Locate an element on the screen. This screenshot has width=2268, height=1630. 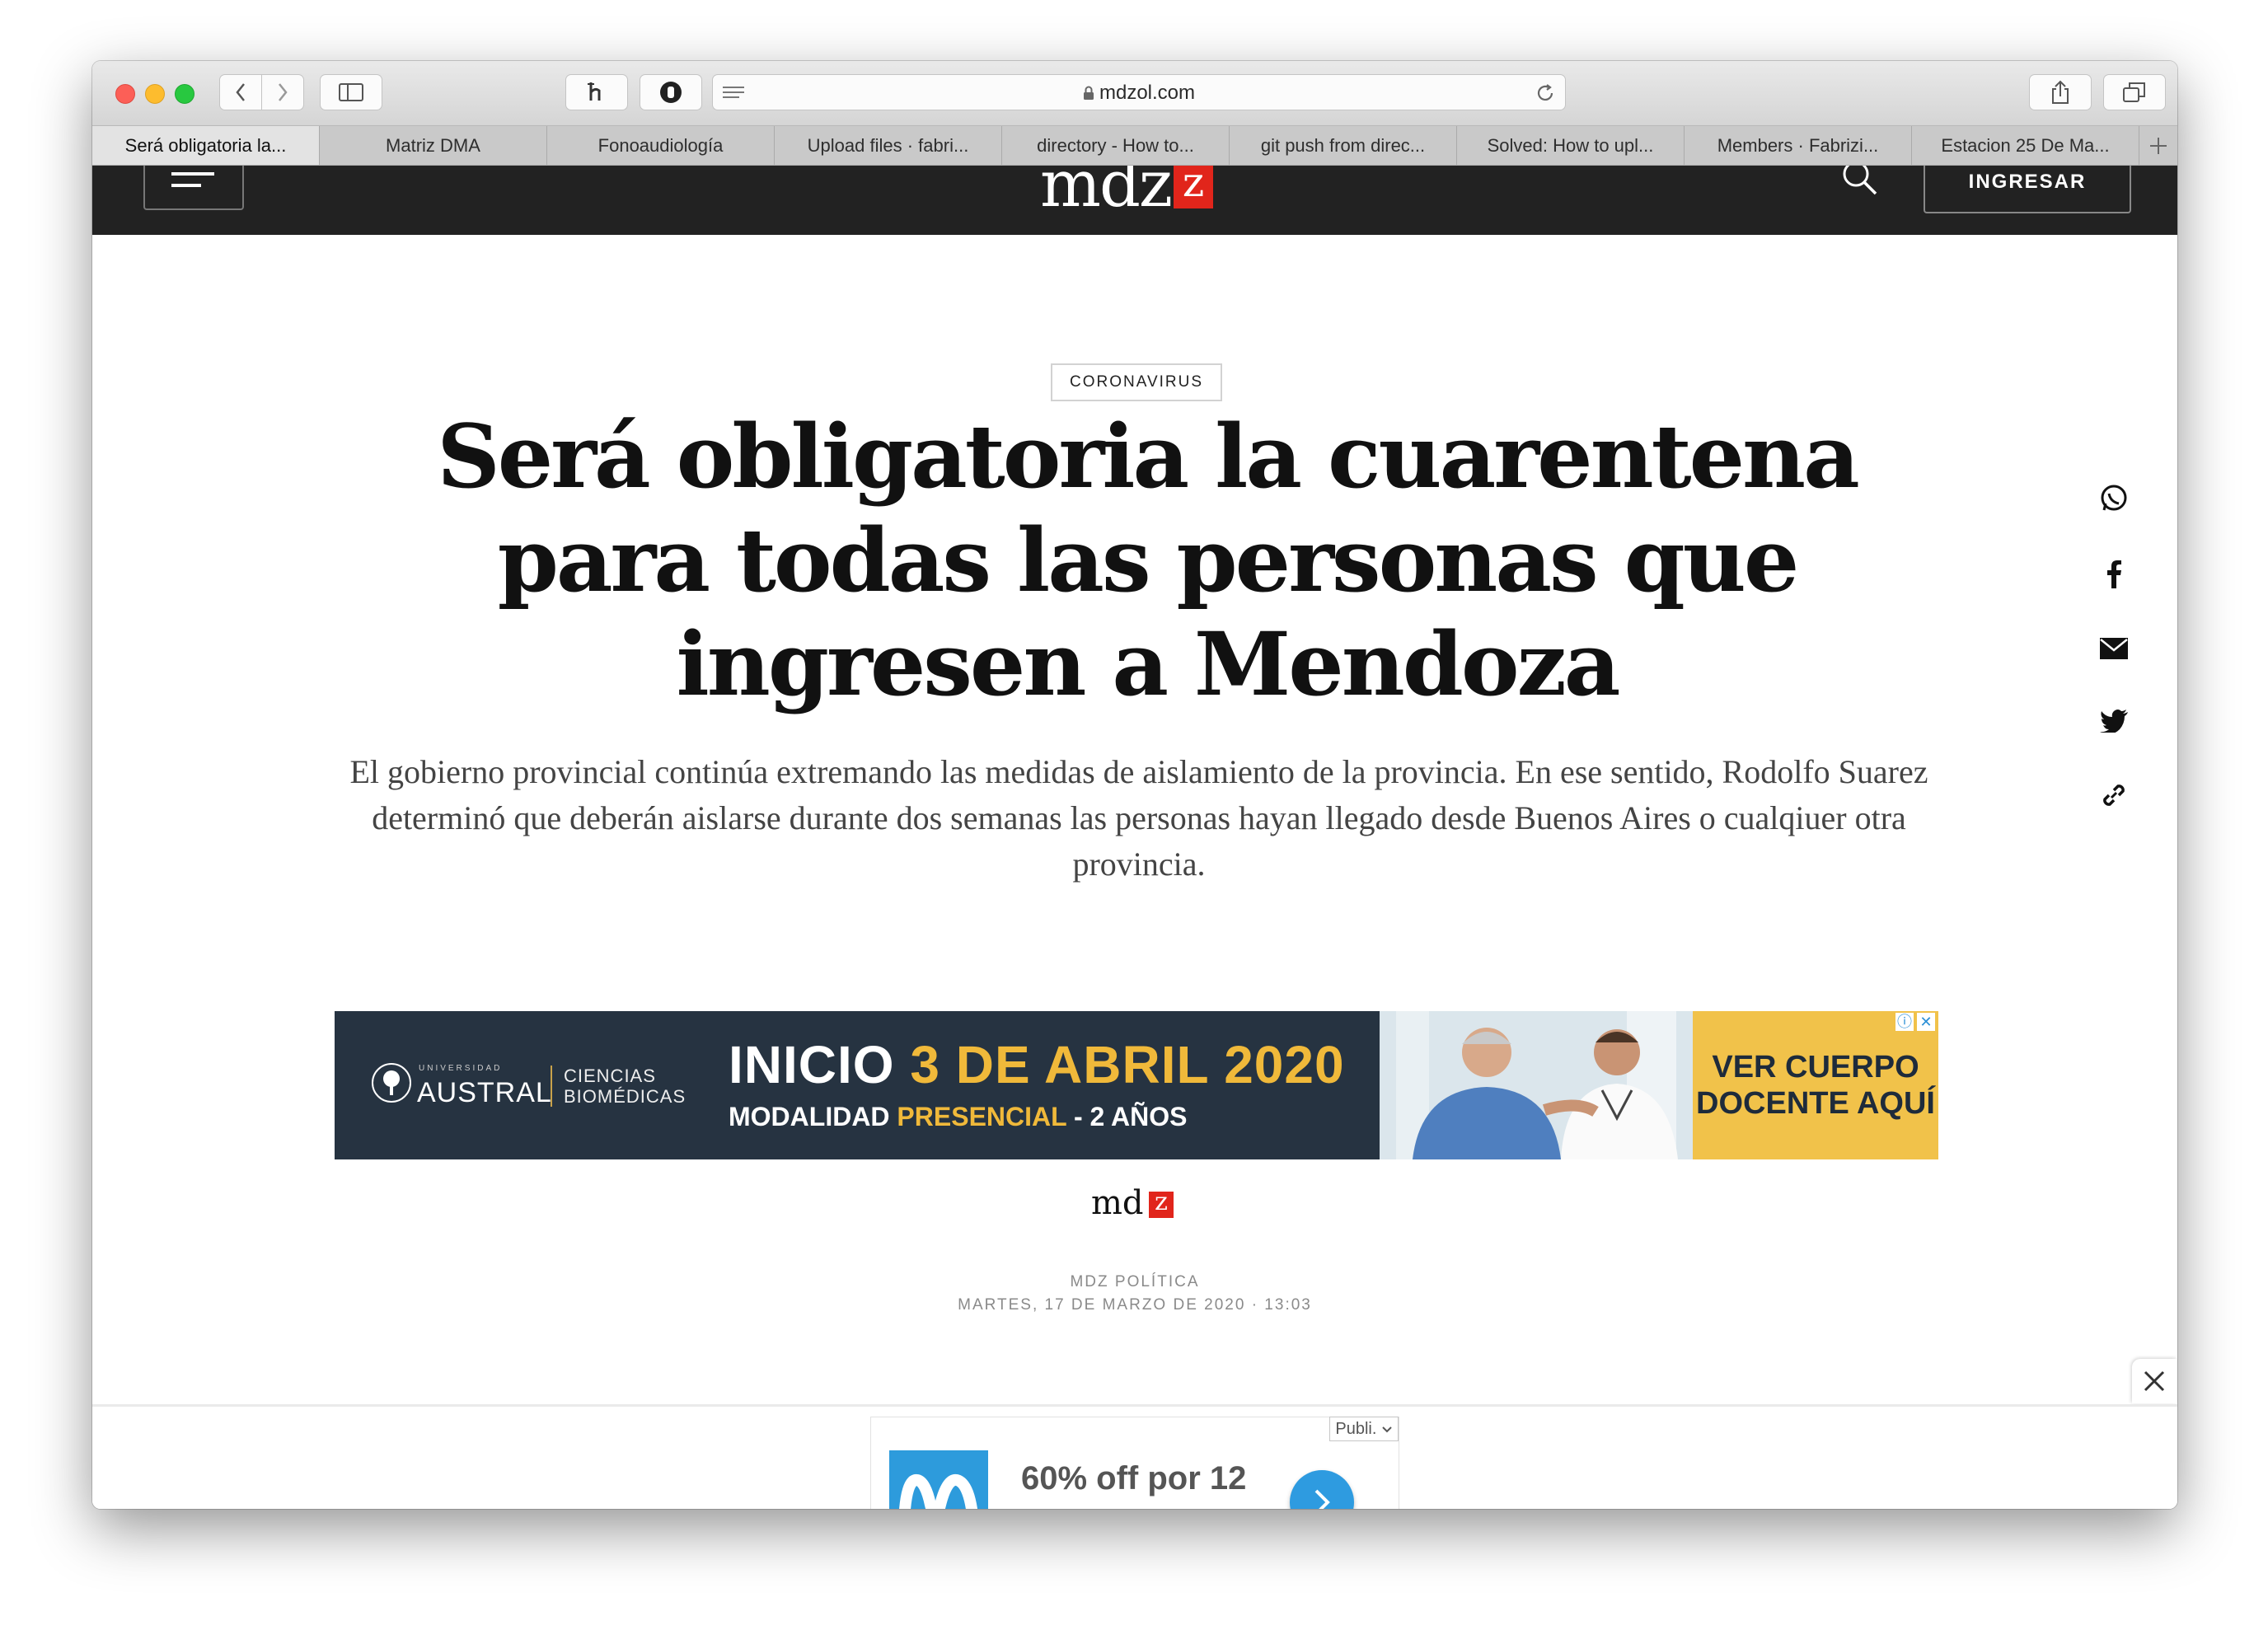
share-icon is located at coordinates (2060, 92).